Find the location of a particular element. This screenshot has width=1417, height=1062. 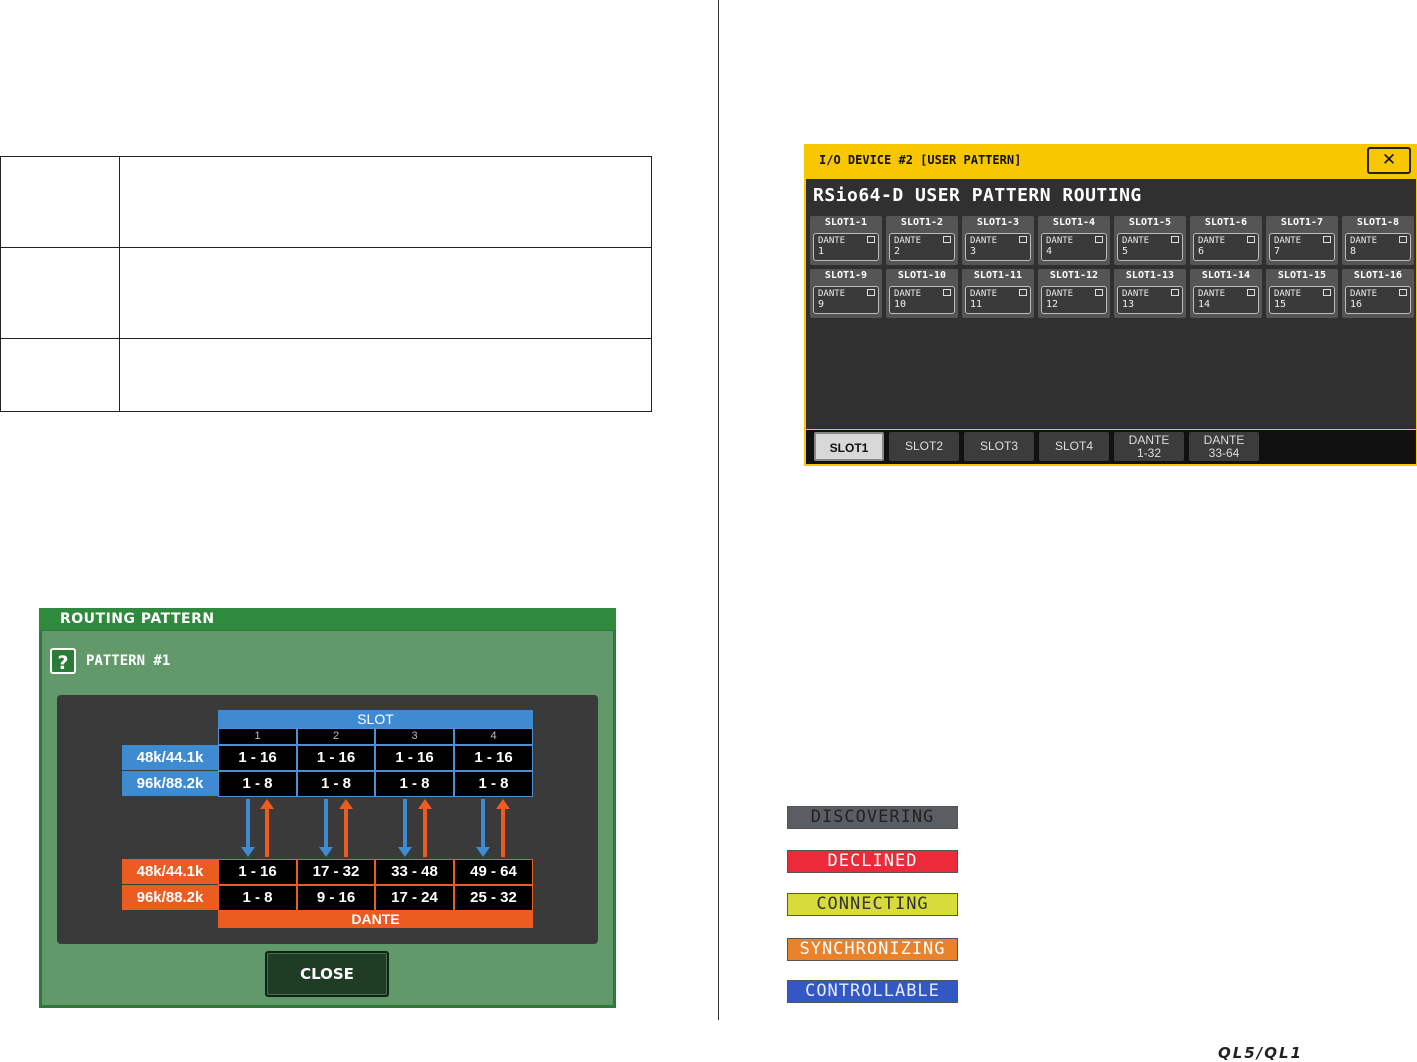

dante-channel-range: 49 - 64 is located at coordinates (493, 872).